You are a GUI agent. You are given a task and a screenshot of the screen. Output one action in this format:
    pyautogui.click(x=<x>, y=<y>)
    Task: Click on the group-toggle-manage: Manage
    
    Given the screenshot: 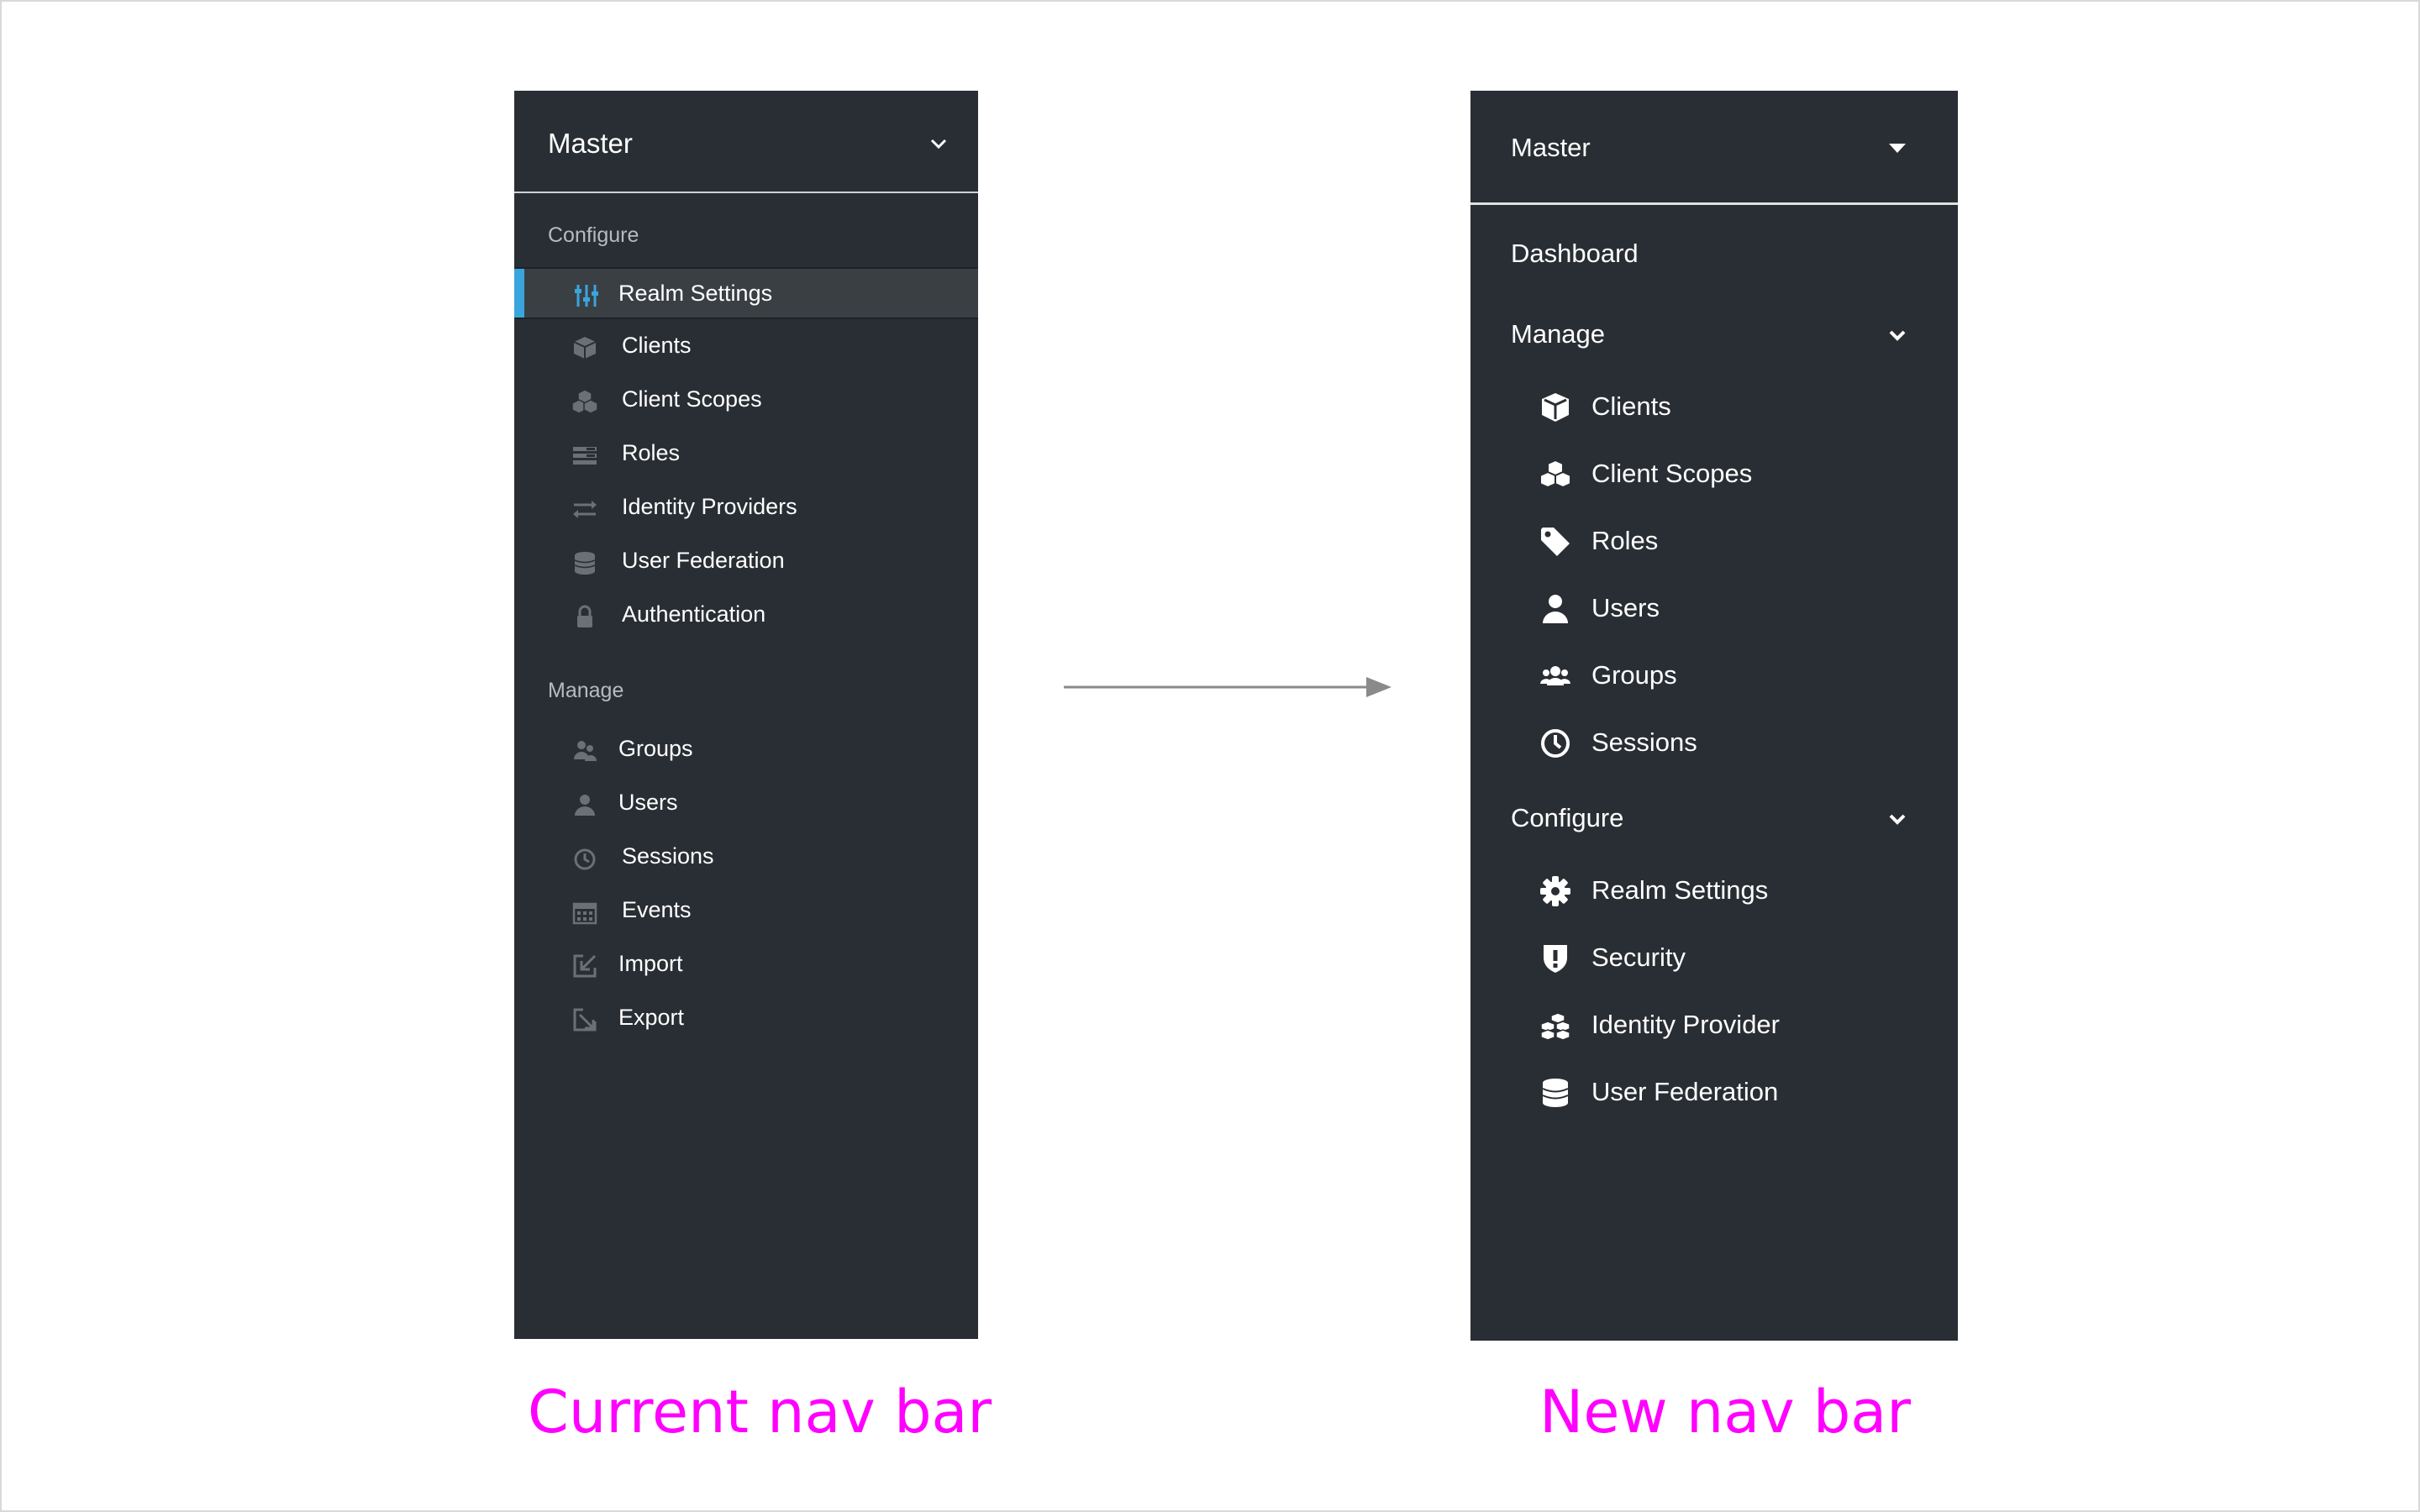 What is the action you would take?
    pyautogui.click(x=1558, y=334)
    